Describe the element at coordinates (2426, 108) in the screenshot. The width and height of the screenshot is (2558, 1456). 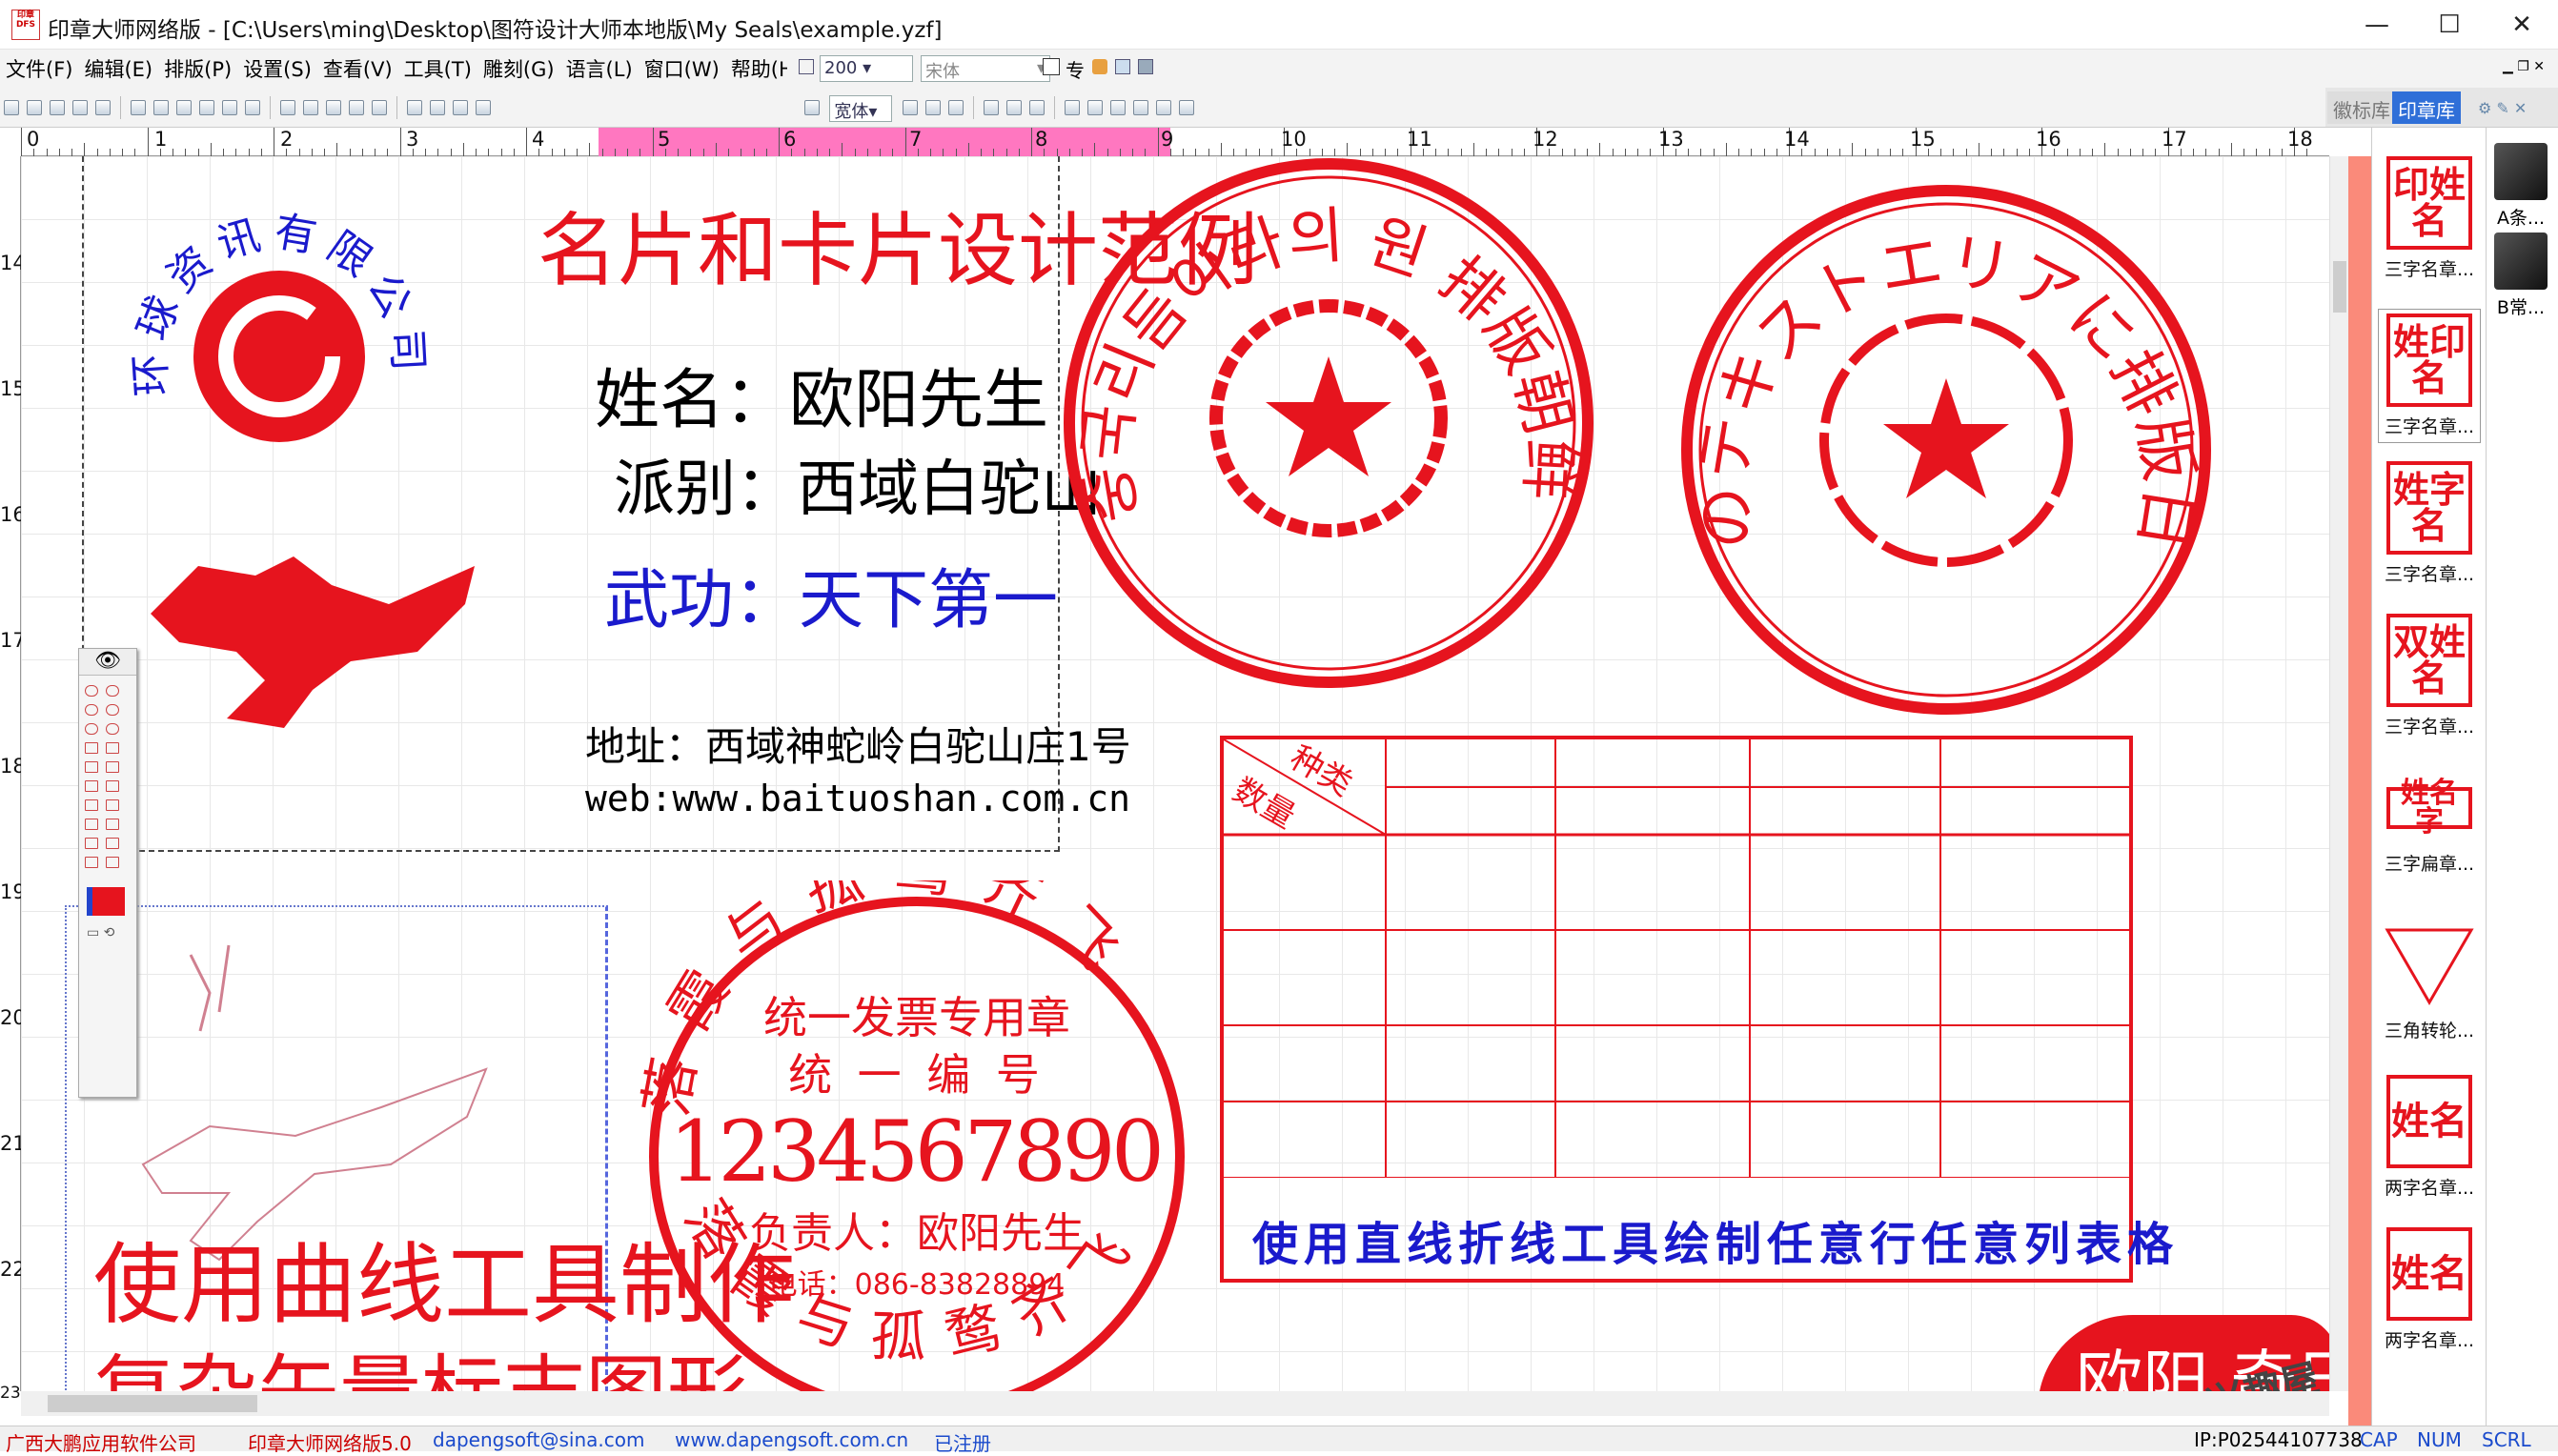
I see `tab-seal-library: 印章库` at that location.